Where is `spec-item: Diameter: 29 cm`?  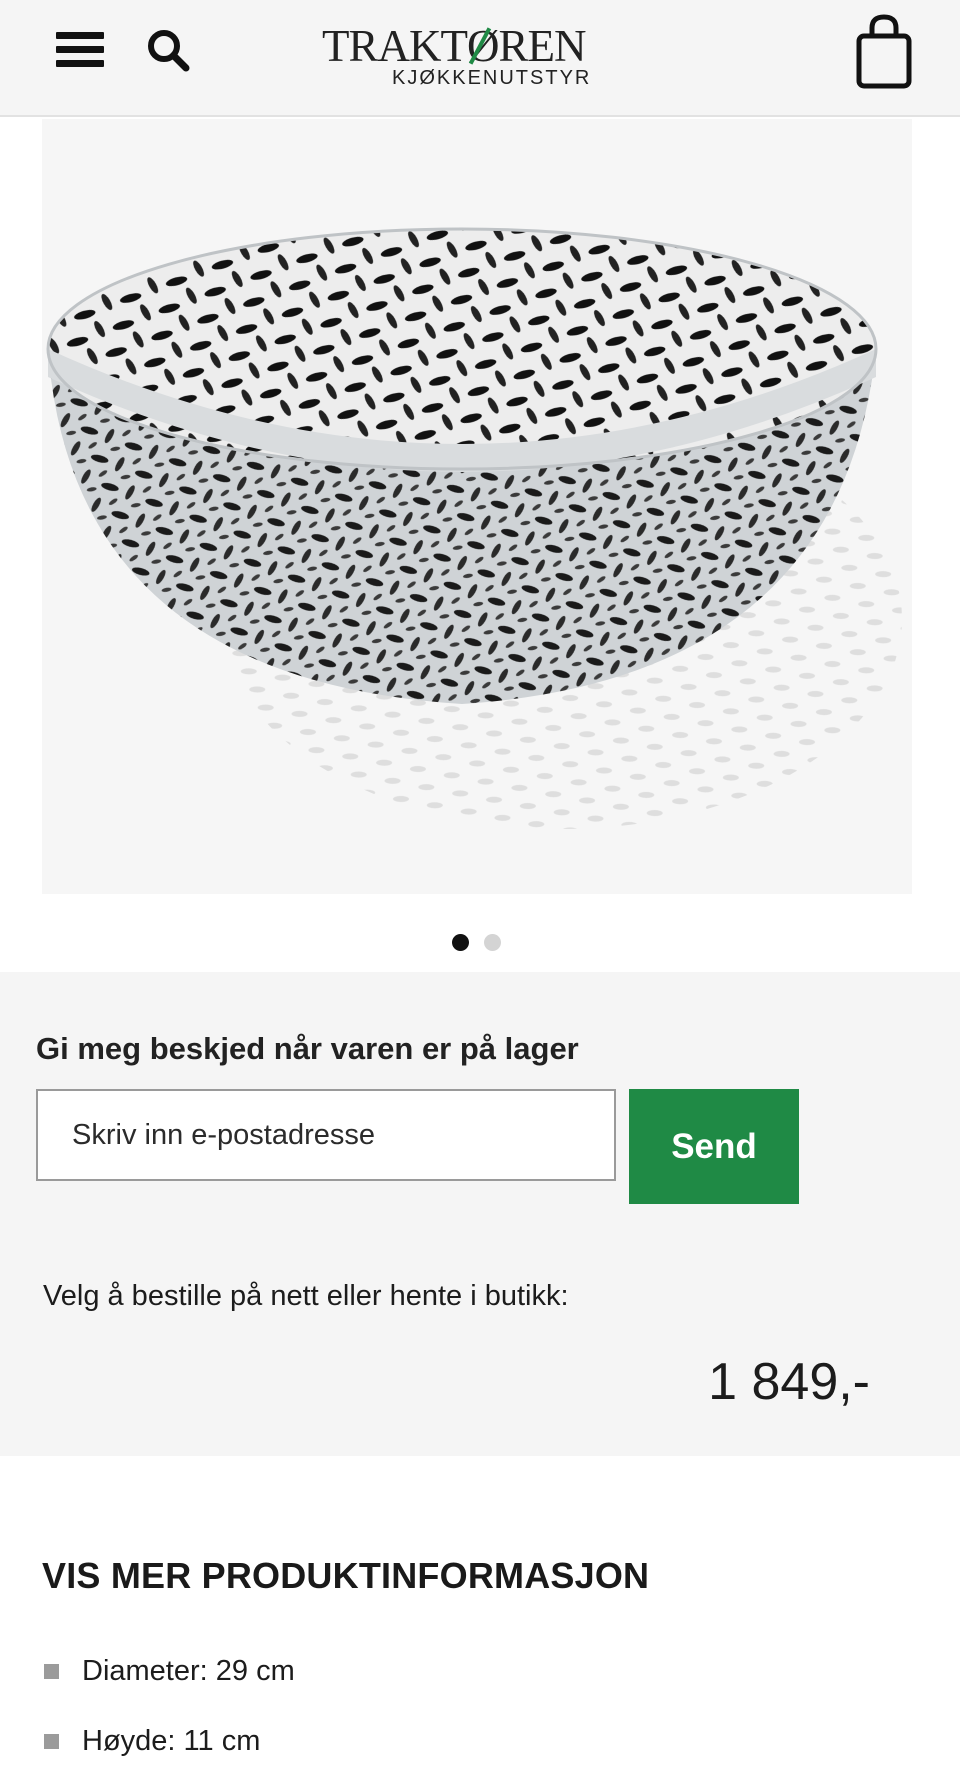 spec-item: Diameter: 29 cm is located at coordinates (472, 1683).